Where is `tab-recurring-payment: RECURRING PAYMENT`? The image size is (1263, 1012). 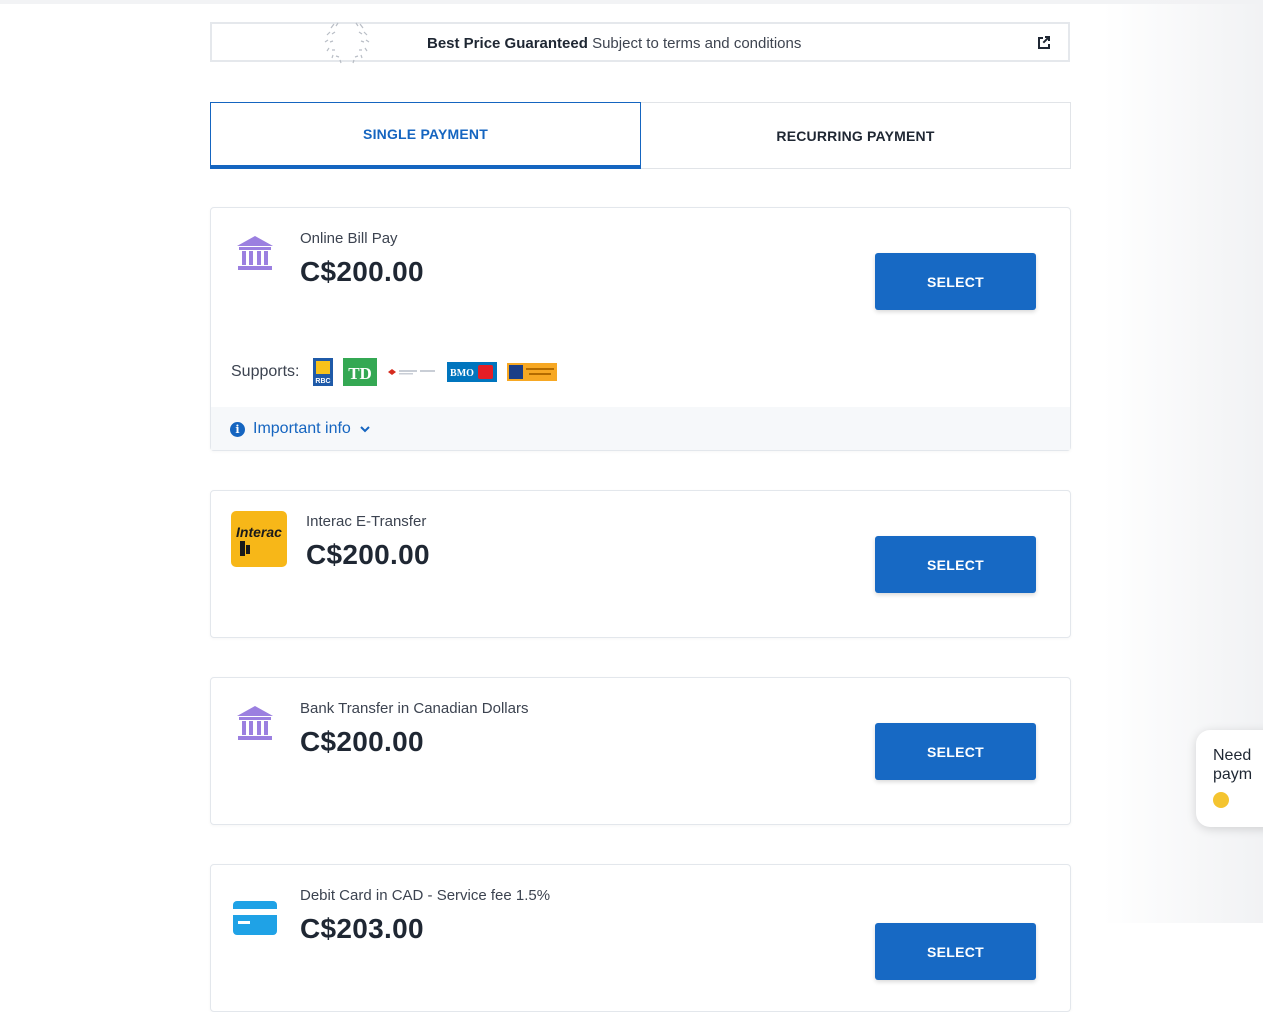 tab-recurring-payment: RECURRING PAYMENT is located at coordinates (856, 135).